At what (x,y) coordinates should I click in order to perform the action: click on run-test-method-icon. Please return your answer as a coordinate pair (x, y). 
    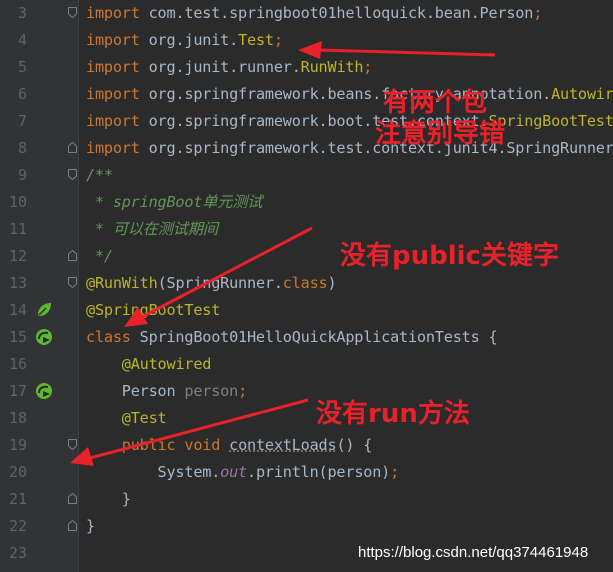
    Looking at the image, I should click on (44, 391).